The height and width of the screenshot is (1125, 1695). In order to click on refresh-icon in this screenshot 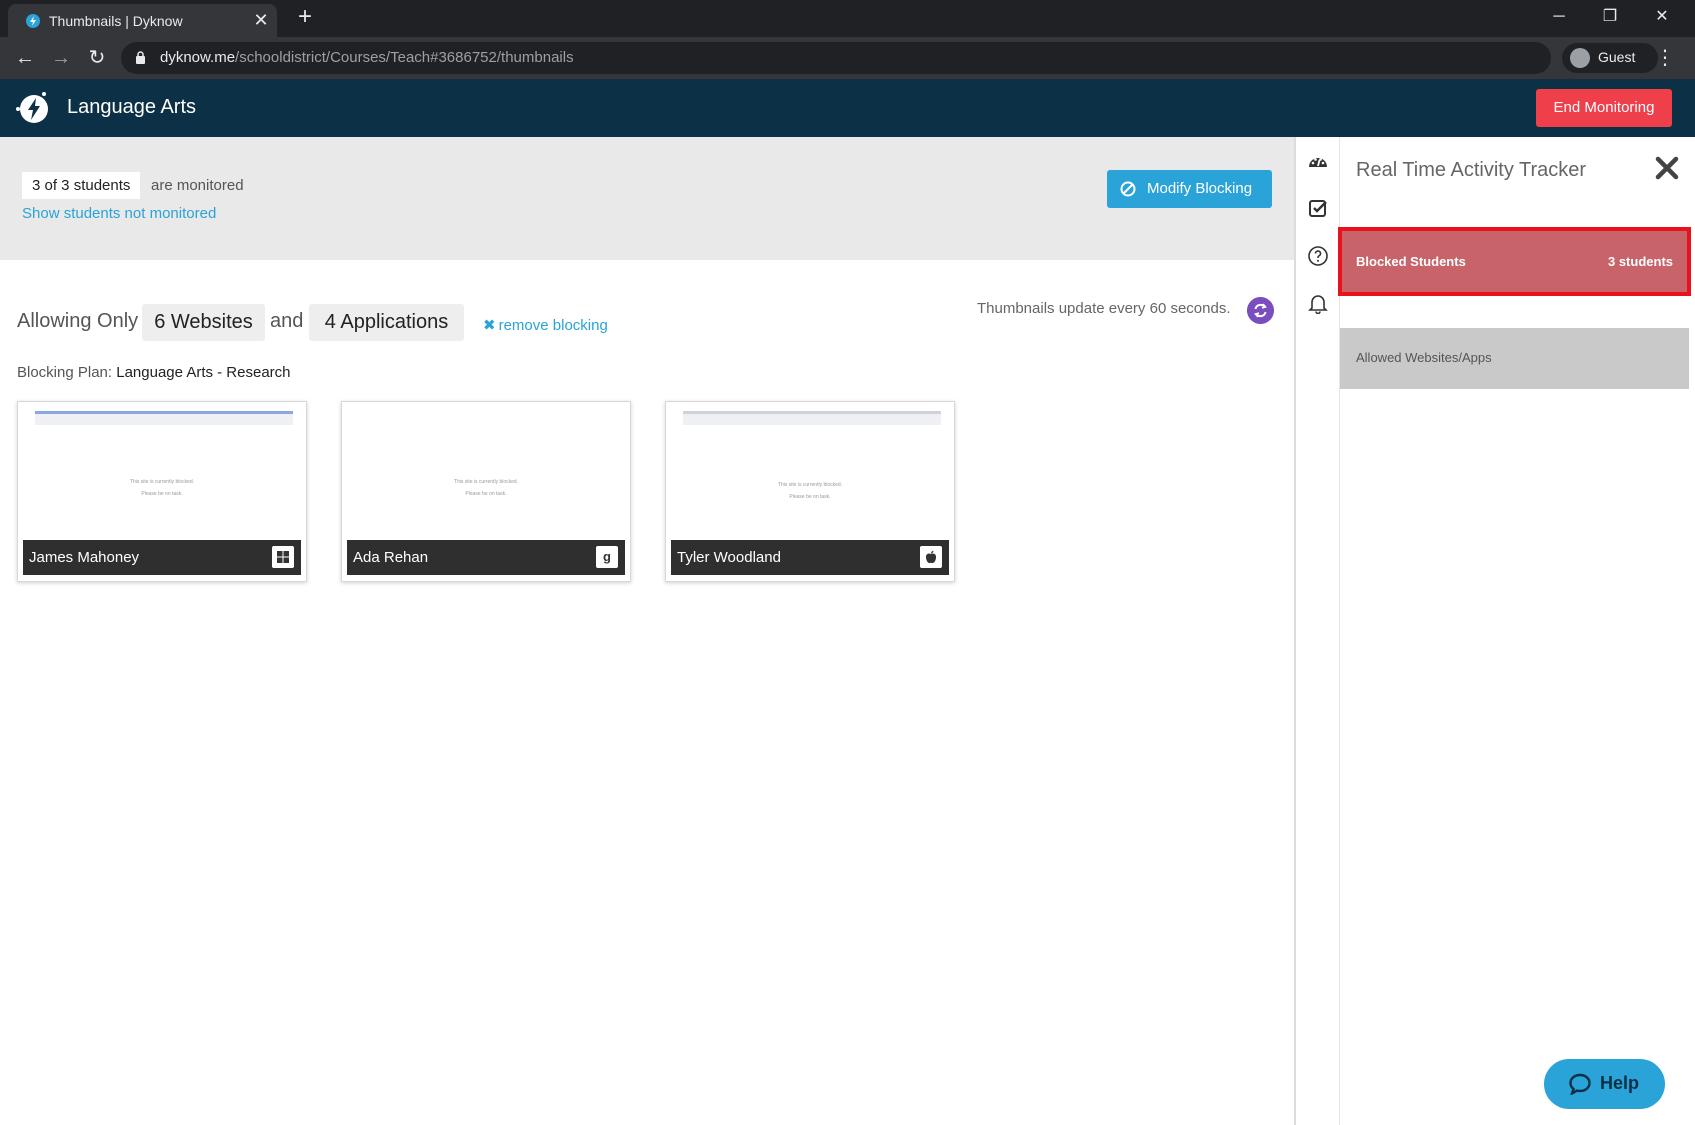, I will do `click(1260, 310)`.